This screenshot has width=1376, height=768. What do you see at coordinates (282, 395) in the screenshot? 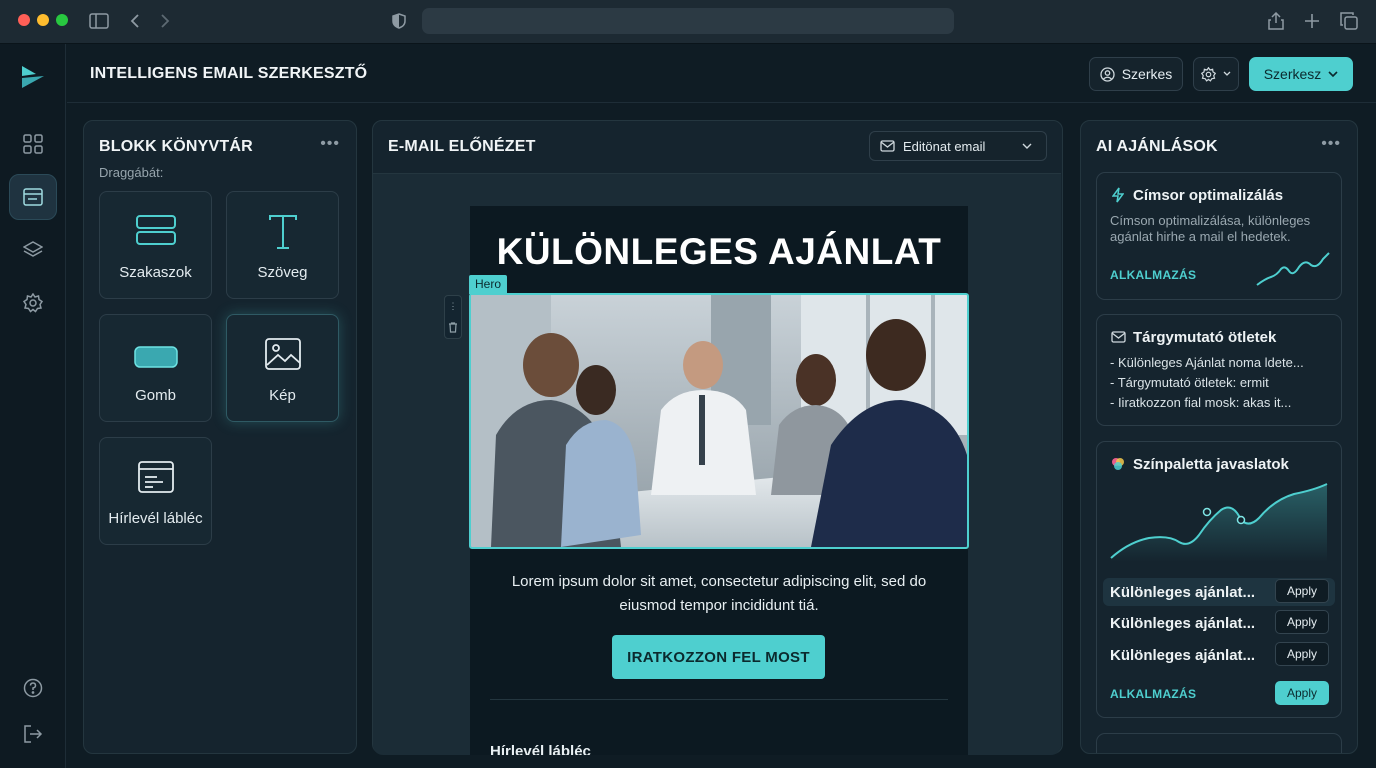
I see `block-label: Kép` at bounding box center [282, 395].